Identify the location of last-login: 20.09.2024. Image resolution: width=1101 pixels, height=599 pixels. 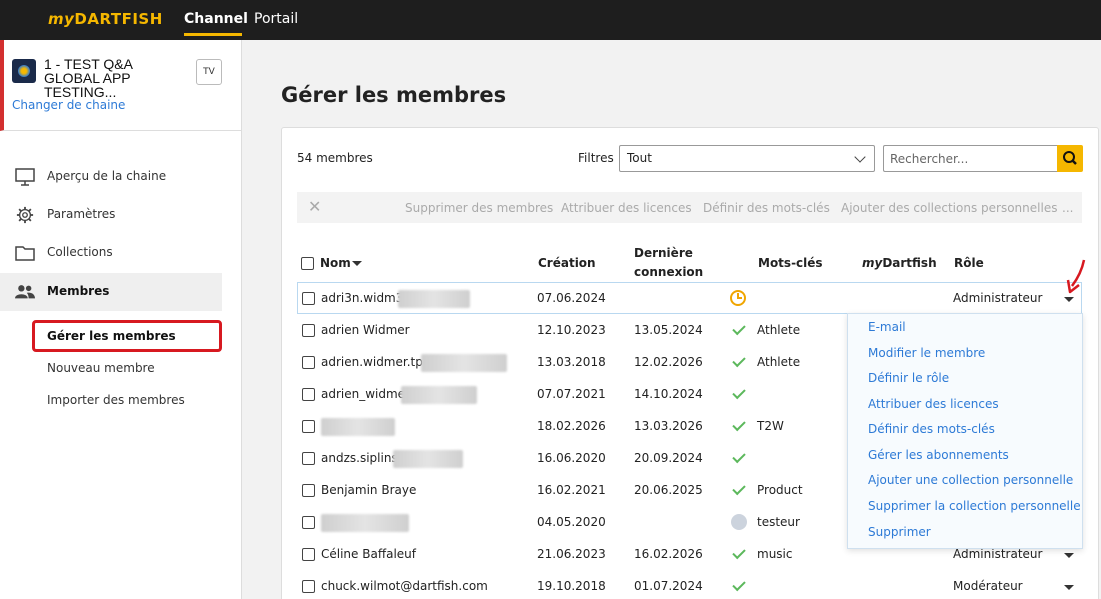
(668, 458).